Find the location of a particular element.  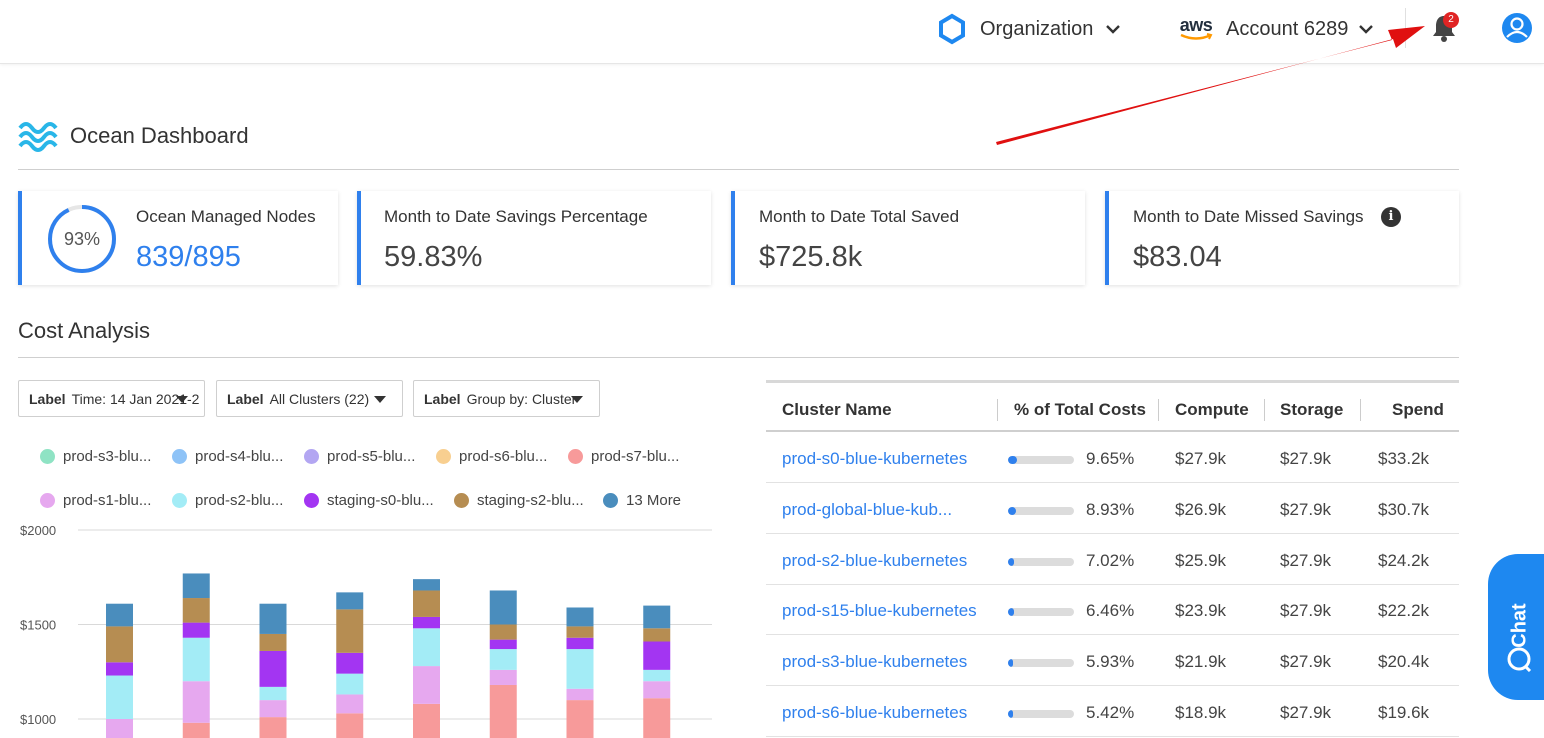

card-managed-nodes: 93% Ocean Managed Nodes 839/895 is located at coordinates (178, 238).